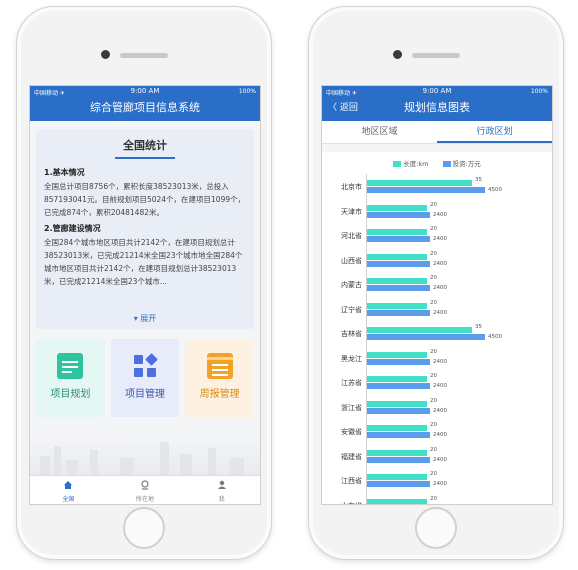 This screenshot has width=578, height=570. What do you see at coordinates (351, 285) in the screenshot?
I see `category-label: 内蒙古` at bounding box center [351, 285].